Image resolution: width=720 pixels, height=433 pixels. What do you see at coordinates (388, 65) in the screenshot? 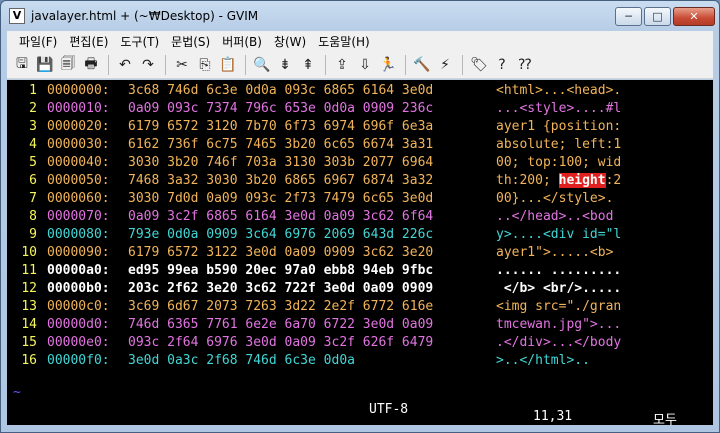
I see `run-script-icon: 🏃` at bounding box center [388, 65].